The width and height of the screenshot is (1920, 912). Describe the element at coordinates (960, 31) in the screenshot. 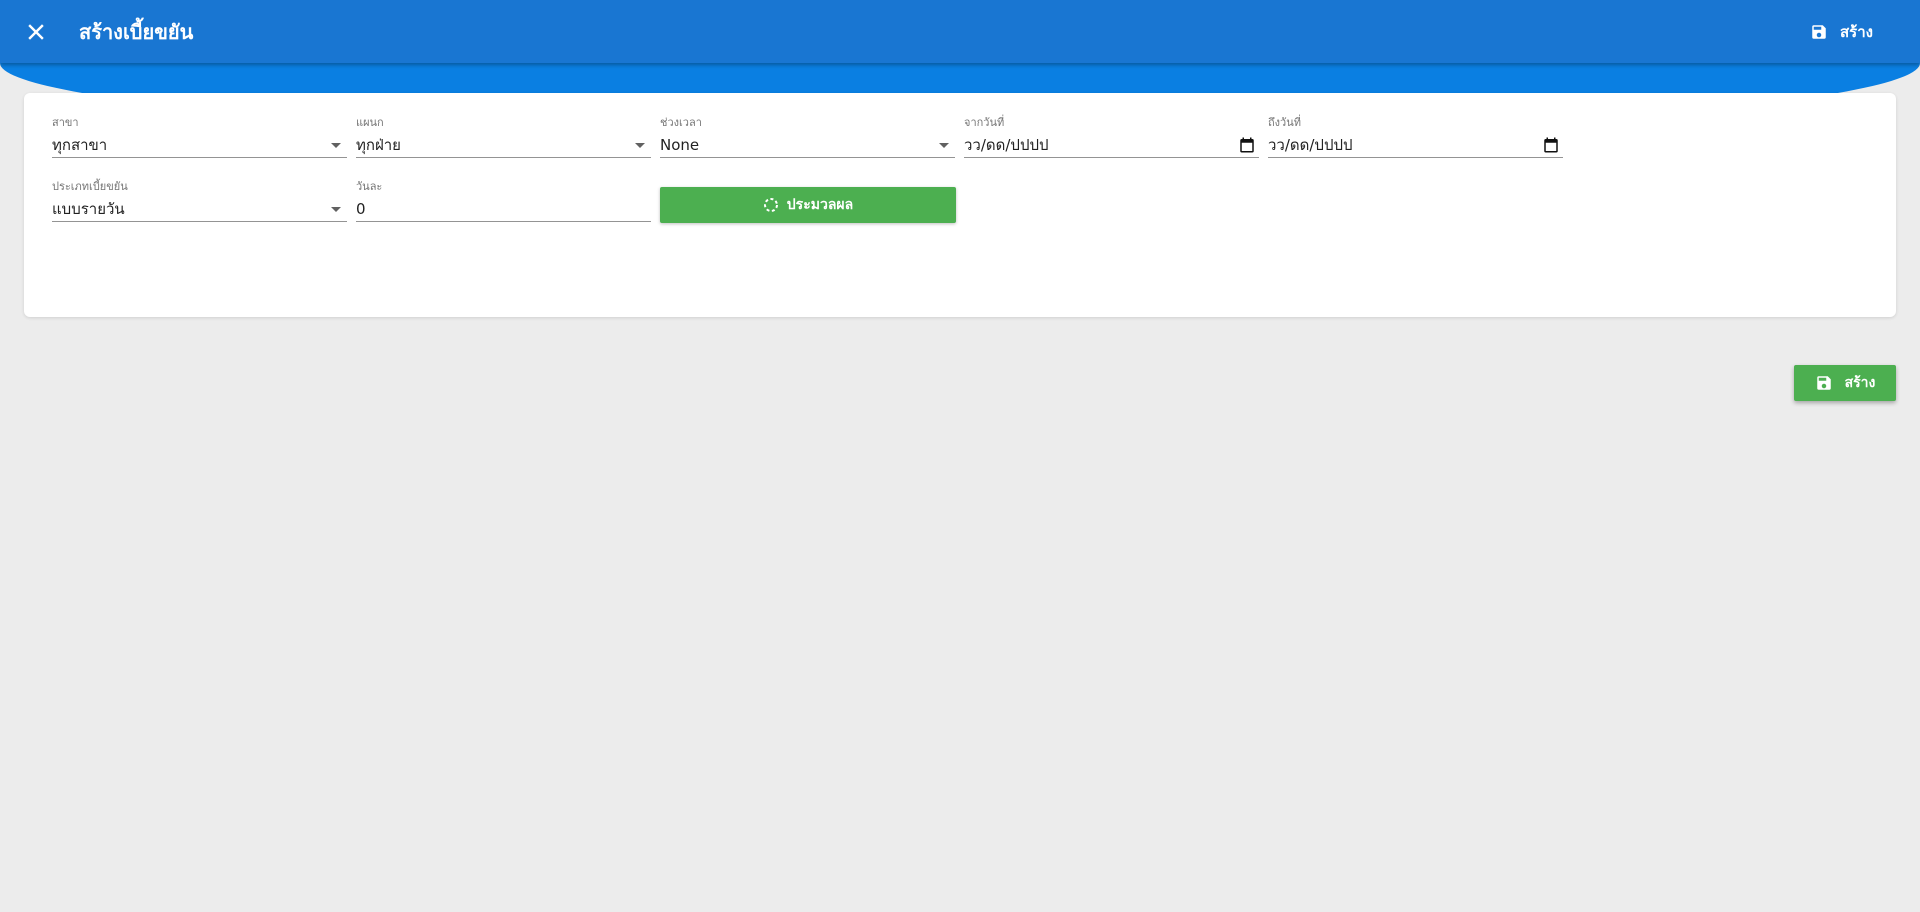

I see `app-bar: สร้างเบี้ยขยัน สร้าง` at that location.